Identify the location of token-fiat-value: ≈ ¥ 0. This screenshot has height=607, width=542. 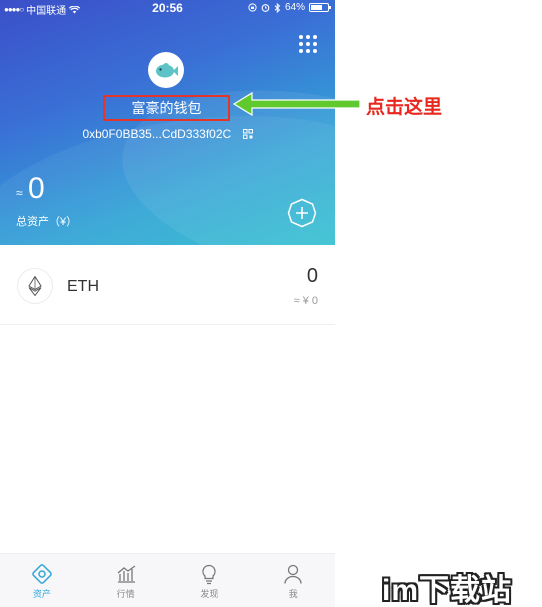
(305, 301).